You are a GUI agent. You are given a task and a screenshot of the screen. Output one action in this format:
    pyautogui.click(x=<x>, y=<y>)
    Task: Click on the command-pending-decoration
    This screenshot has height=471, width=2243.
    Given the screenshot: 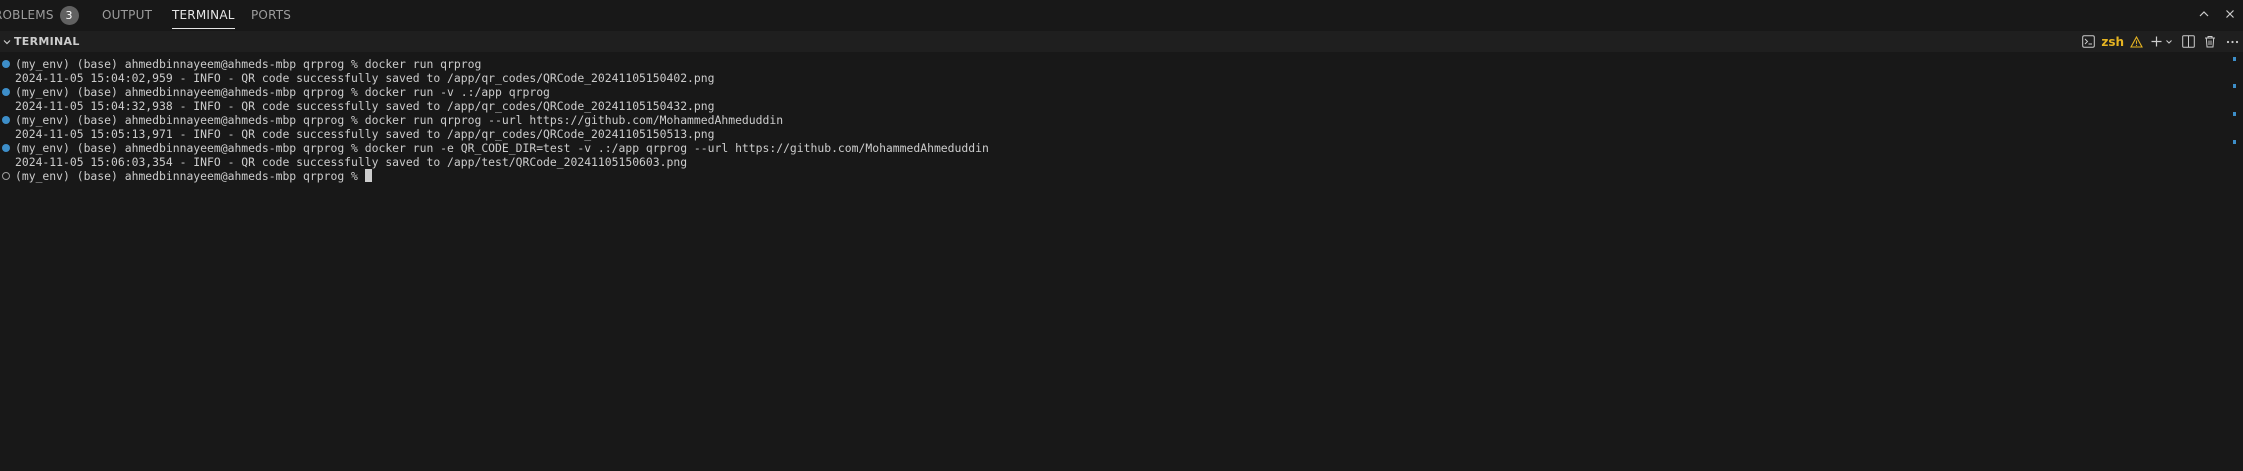 What is the action you would take?
    pyautogui.click(x=6, y=176)
    